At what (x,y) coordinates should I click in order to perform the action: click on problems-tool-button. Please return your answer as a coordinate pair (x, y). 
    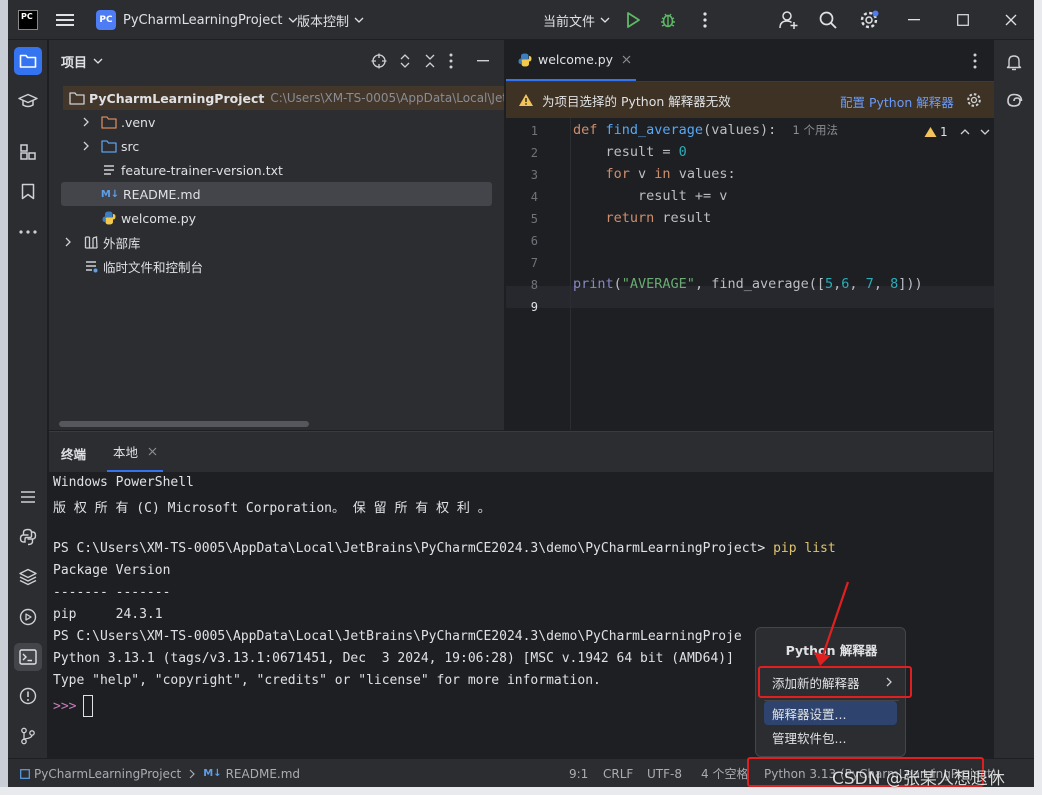
    Looking at the image, I should click on (28, 696).